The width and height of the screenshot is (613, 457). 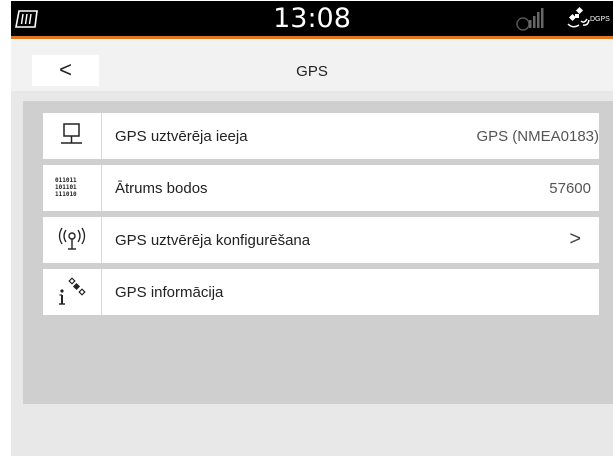 What do you see at coordinates (181, 136) in the screenshot?
I see `list-item-label: GPS uztvērēja ieeja` at bounding box center [181, 136].